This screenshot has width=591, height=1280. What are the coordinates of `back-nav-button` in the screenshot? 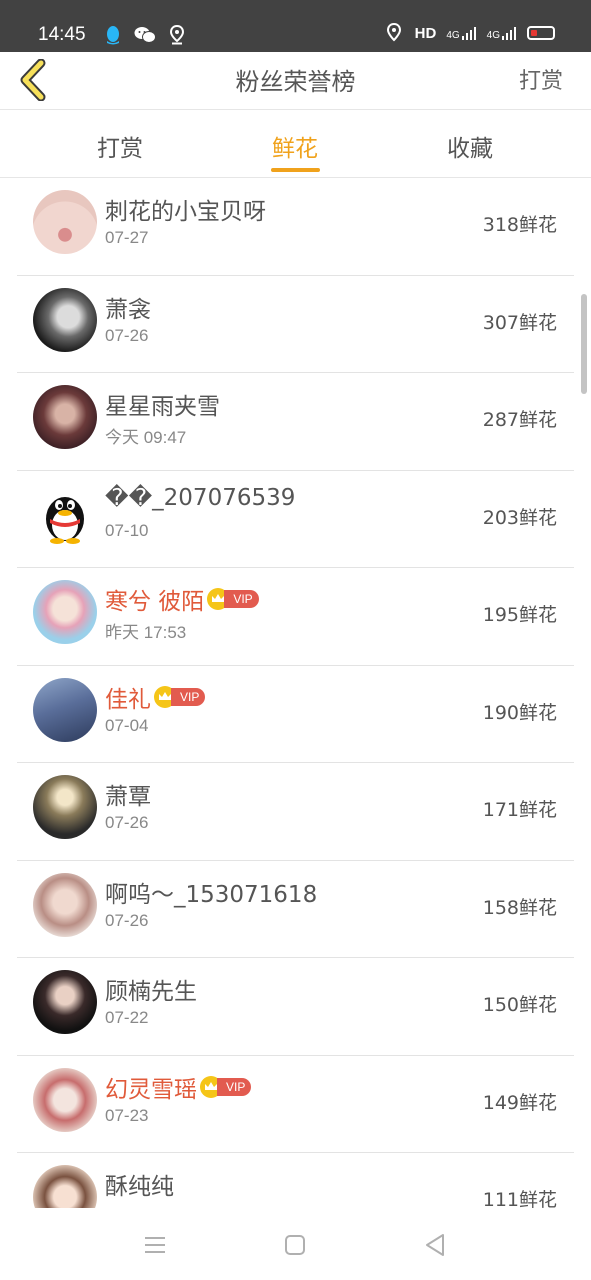 It's located at (435, 1245).